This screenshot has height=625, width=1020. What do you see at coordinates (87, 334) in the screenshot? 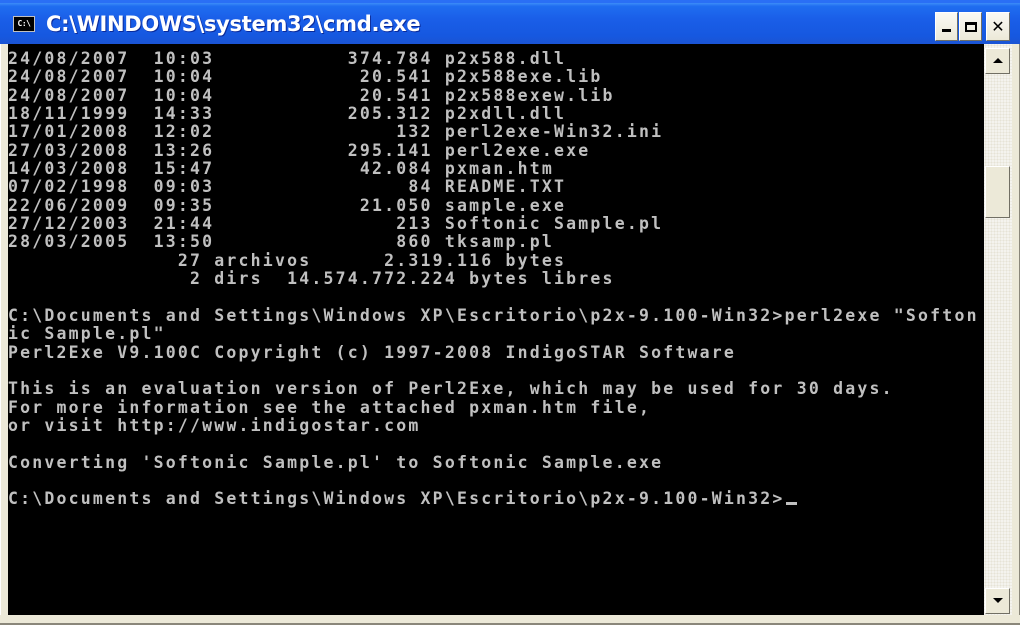
I see `console-line: ic Sample.pl"` at bounding box center [87, 334].